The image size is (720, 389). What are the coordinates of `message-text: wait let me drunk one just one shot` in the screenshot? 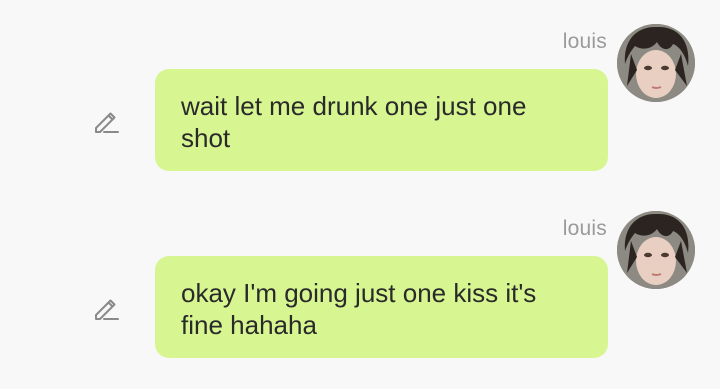 It's located at (354, 122).